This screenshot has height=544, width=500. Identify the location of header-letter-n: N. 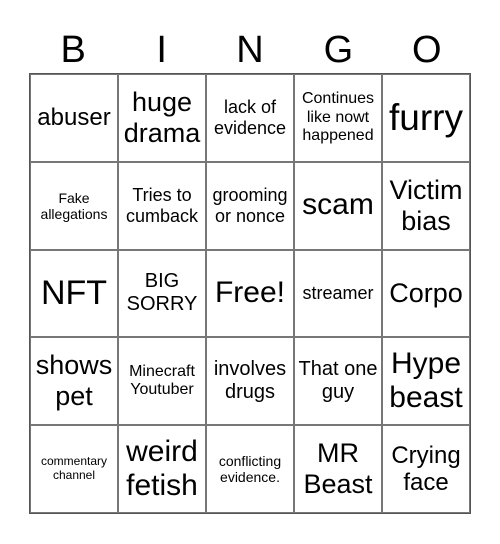
(250, 50).